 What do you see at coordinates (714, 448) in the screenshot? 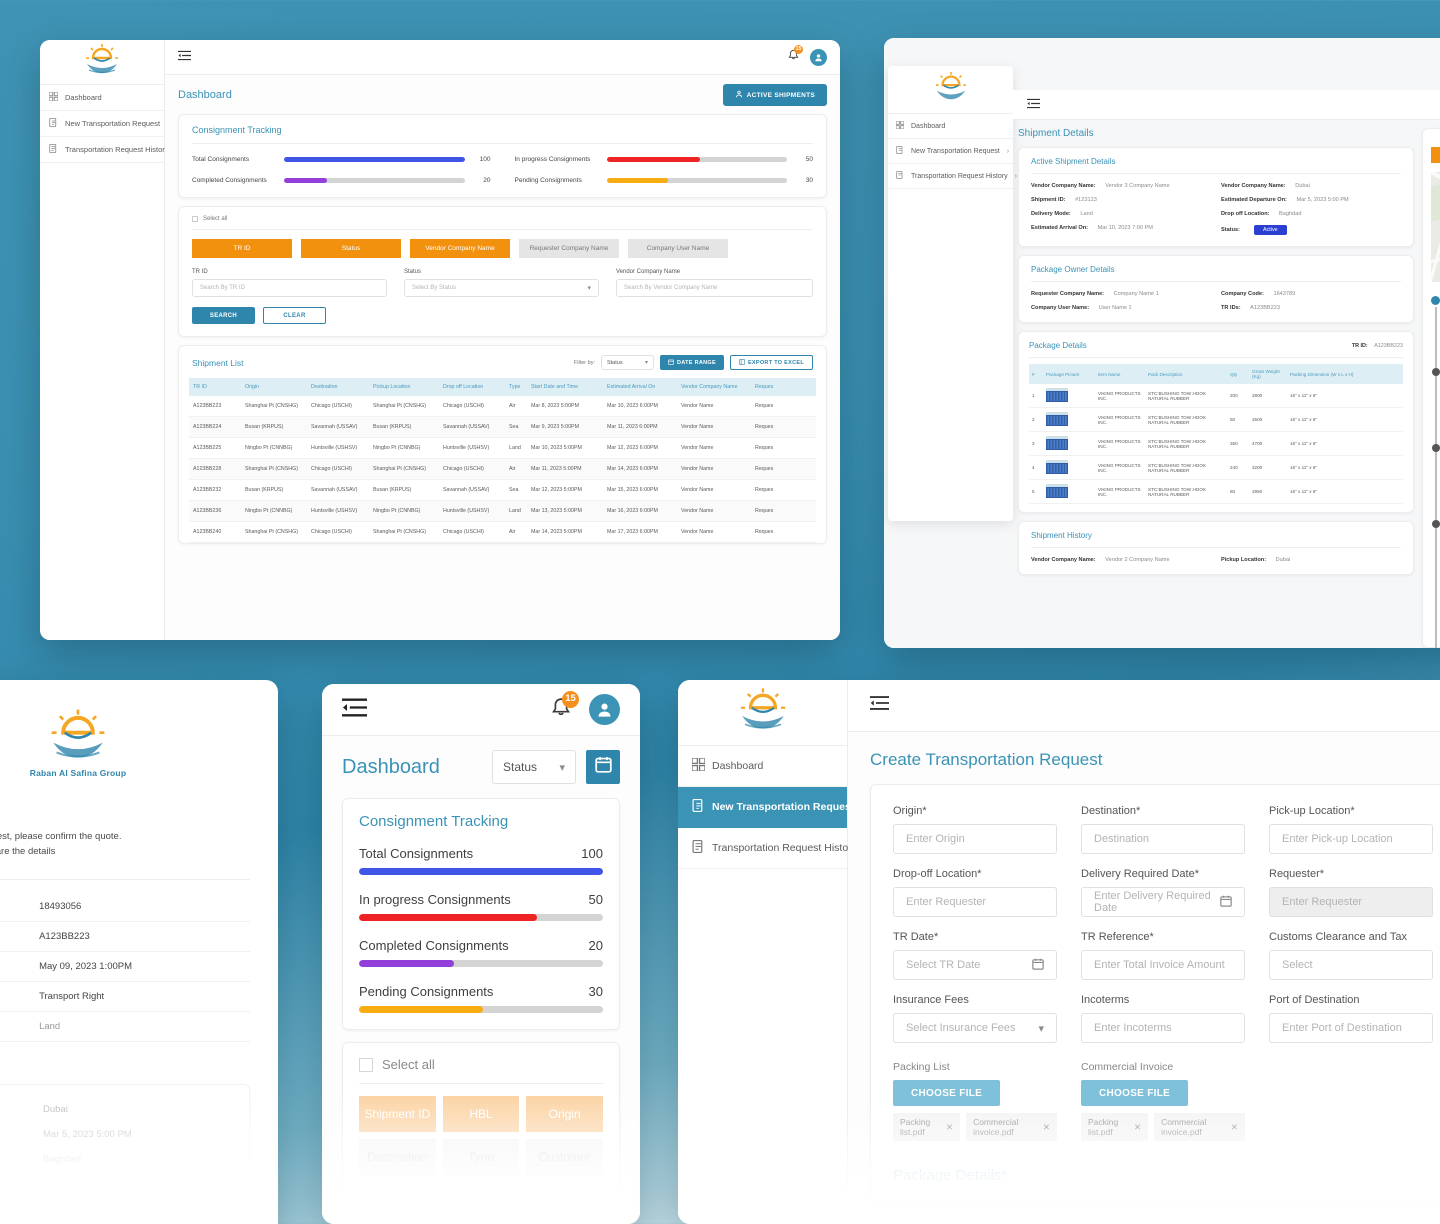
I see `cell-vendor: Vendor Name` at bounding box center [714, 448].